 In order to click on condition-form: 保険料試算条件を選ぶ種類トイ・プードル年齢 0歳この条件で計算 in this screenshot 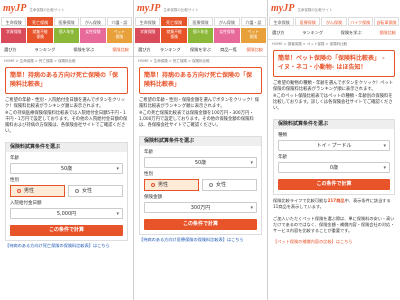, I will do `click(334, 157)`.